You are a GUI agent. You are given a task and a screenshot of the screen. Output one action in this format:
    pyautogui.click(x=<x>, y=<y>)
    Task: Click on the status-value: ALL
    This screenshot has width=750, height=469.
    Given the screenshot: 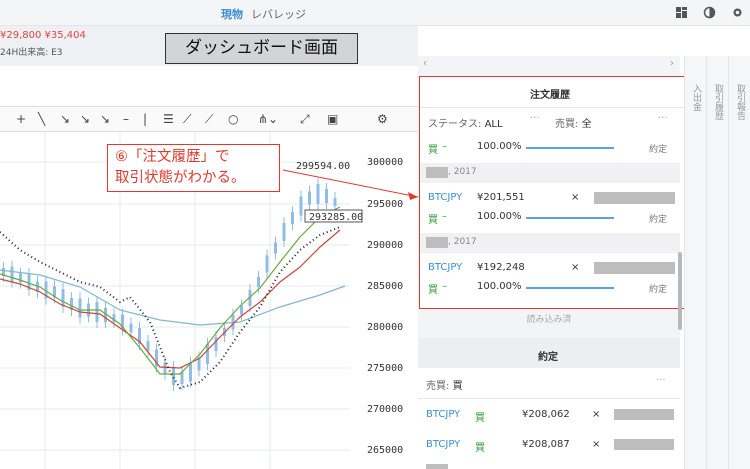 What is the action you would take?
    pyautogui.click(x=493, y=124)
    